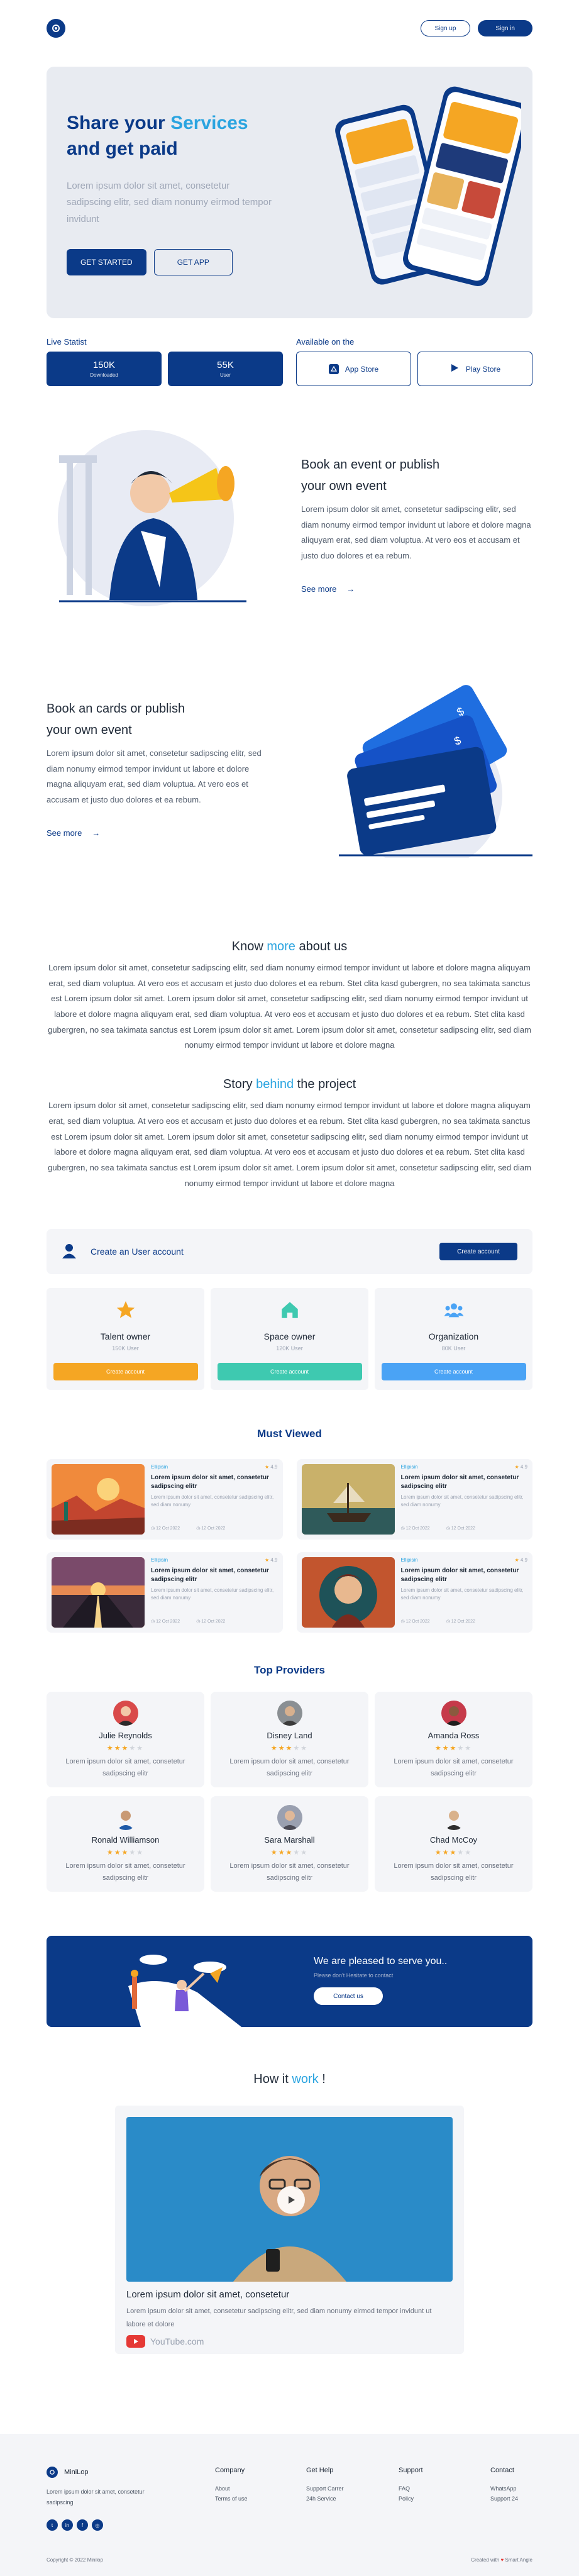  I want to click on app-store-button: App Store, so click(353, 369).